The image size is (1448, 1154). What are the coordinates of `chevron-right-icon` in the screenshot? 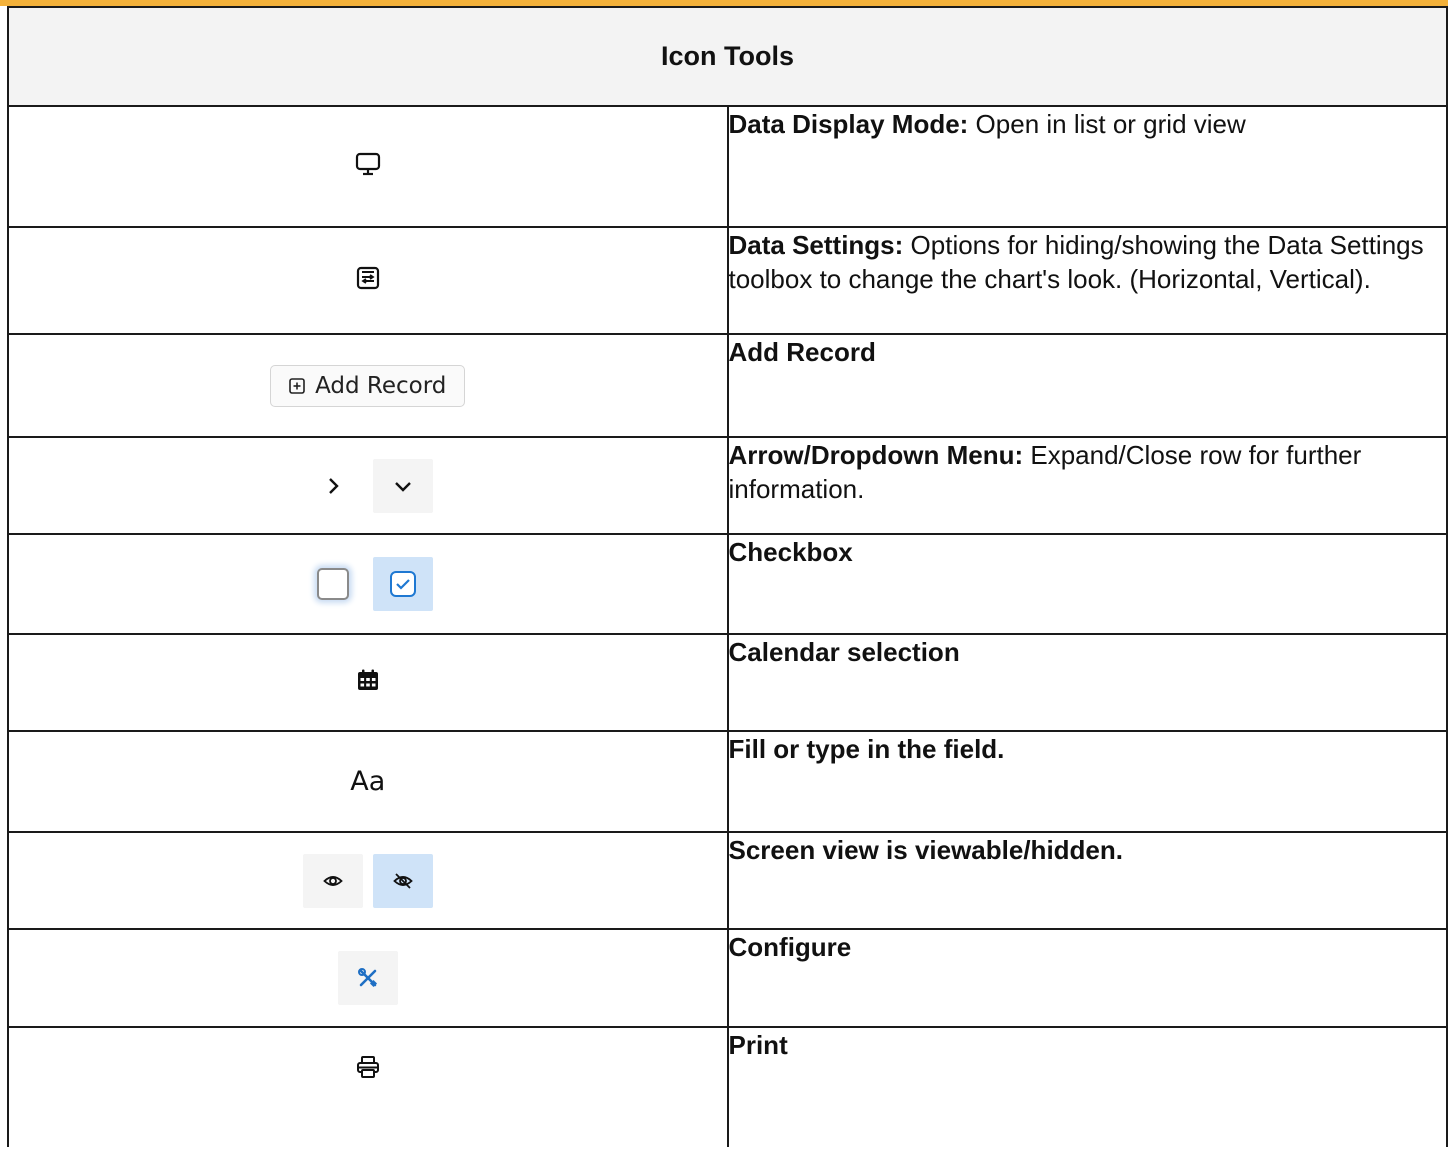 It's located at (333, 485).